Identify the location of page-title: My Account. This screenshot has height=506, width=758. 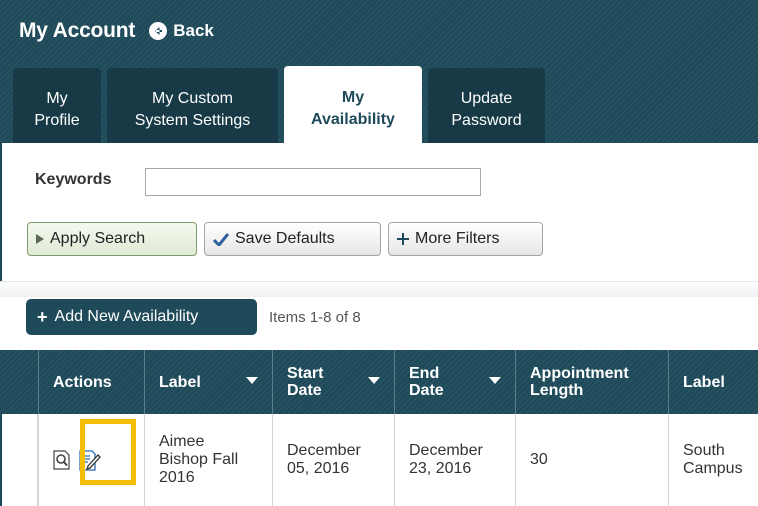
(77, 30).